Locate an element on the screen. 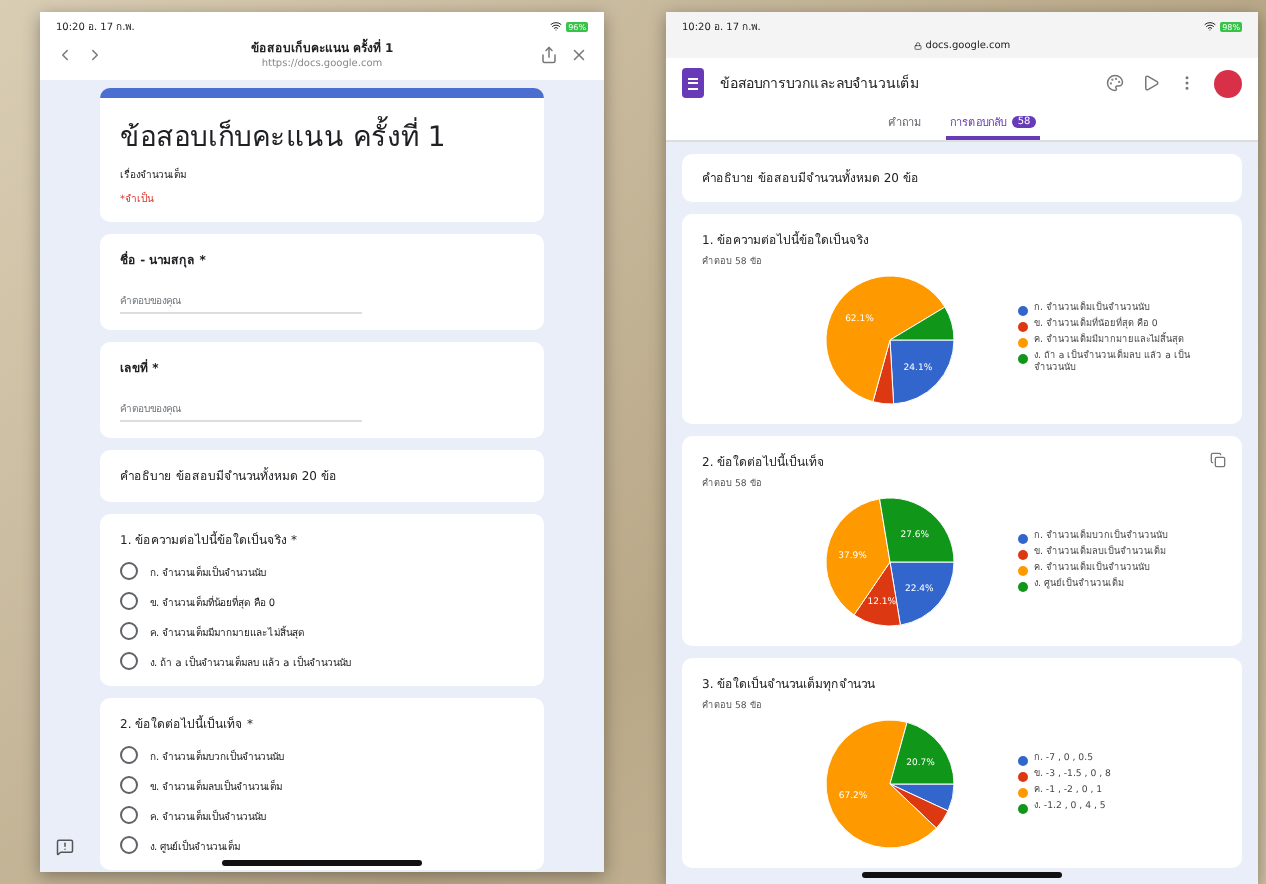 The width and height of the screenshot is (1266, 884). send-icon is located at coordinates (1151, 83).